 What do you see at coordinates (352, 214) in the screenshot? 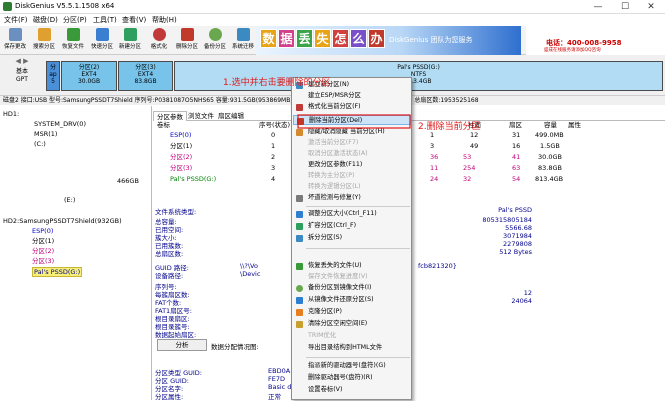
I see `menu-resize: 调整分区大小(Ctrl_F11)` at bounding box center [352, 214].